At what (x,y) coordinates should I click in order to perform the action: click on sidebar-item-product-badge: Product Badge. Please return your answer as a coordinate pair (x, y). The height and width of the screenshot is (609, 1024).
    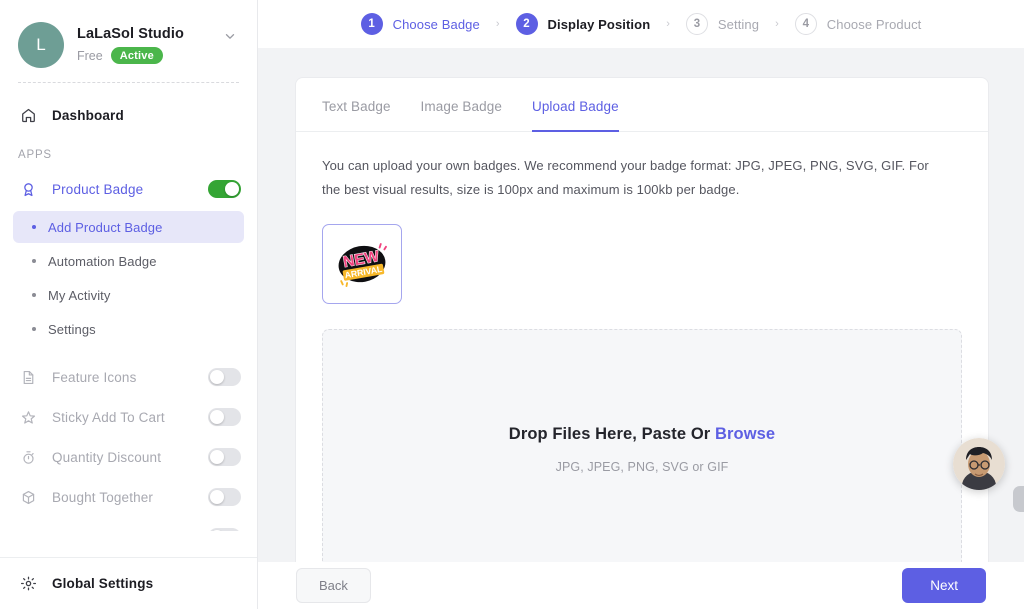
    Looking at the image, I should click on (128, 189).